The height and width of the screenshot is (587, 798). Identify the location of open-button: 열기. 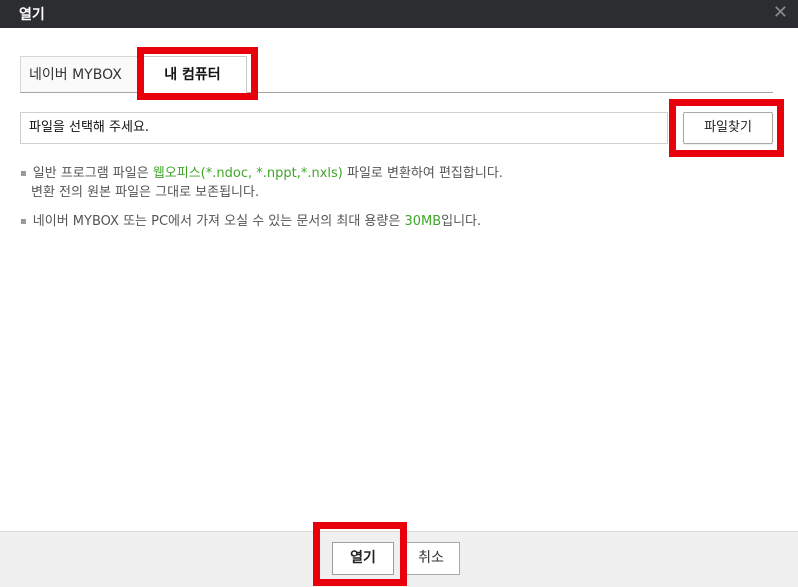
(363, 558).